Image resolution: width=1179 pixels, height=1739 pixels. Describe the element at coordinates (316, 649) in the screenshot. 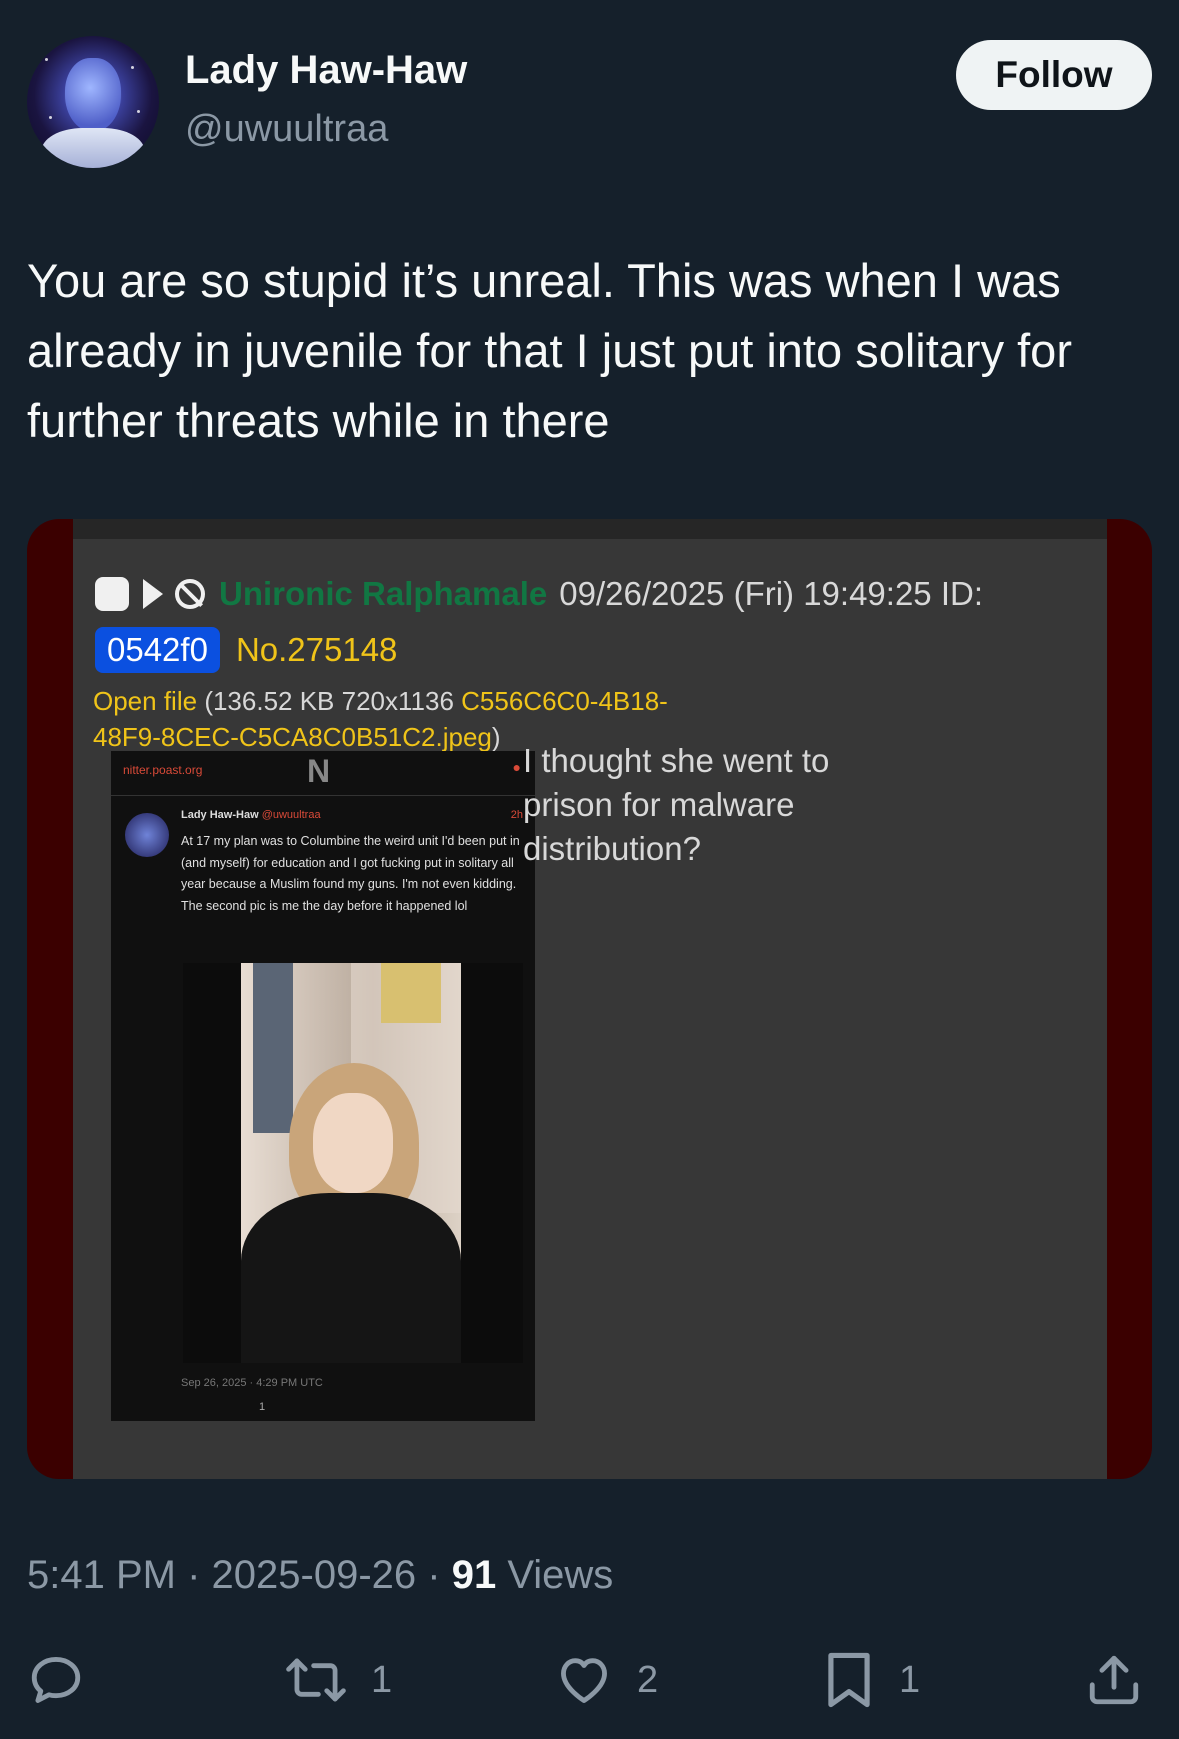

I see `post-number: No.275148` at that location.